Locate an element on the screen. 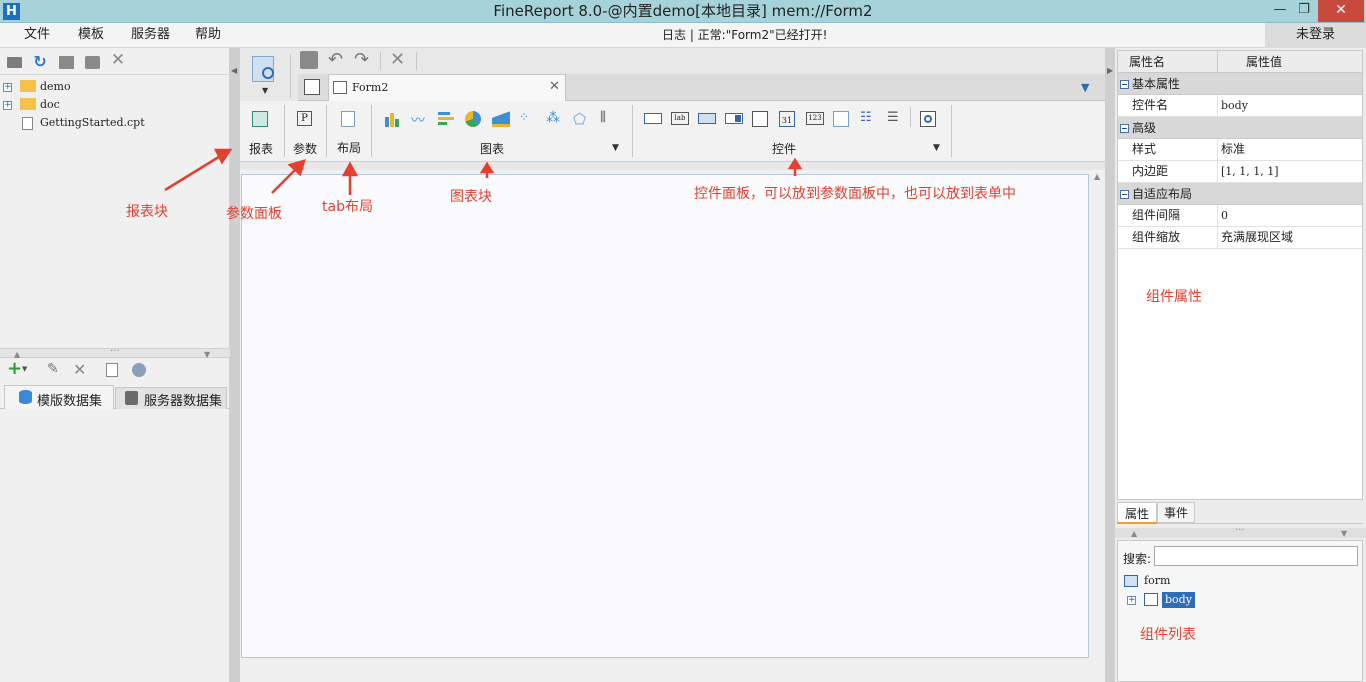 The height and width of the screenshot is (682, 1366). property-row-widget-name: 控件名 body is located at coordinates (1240, 106).